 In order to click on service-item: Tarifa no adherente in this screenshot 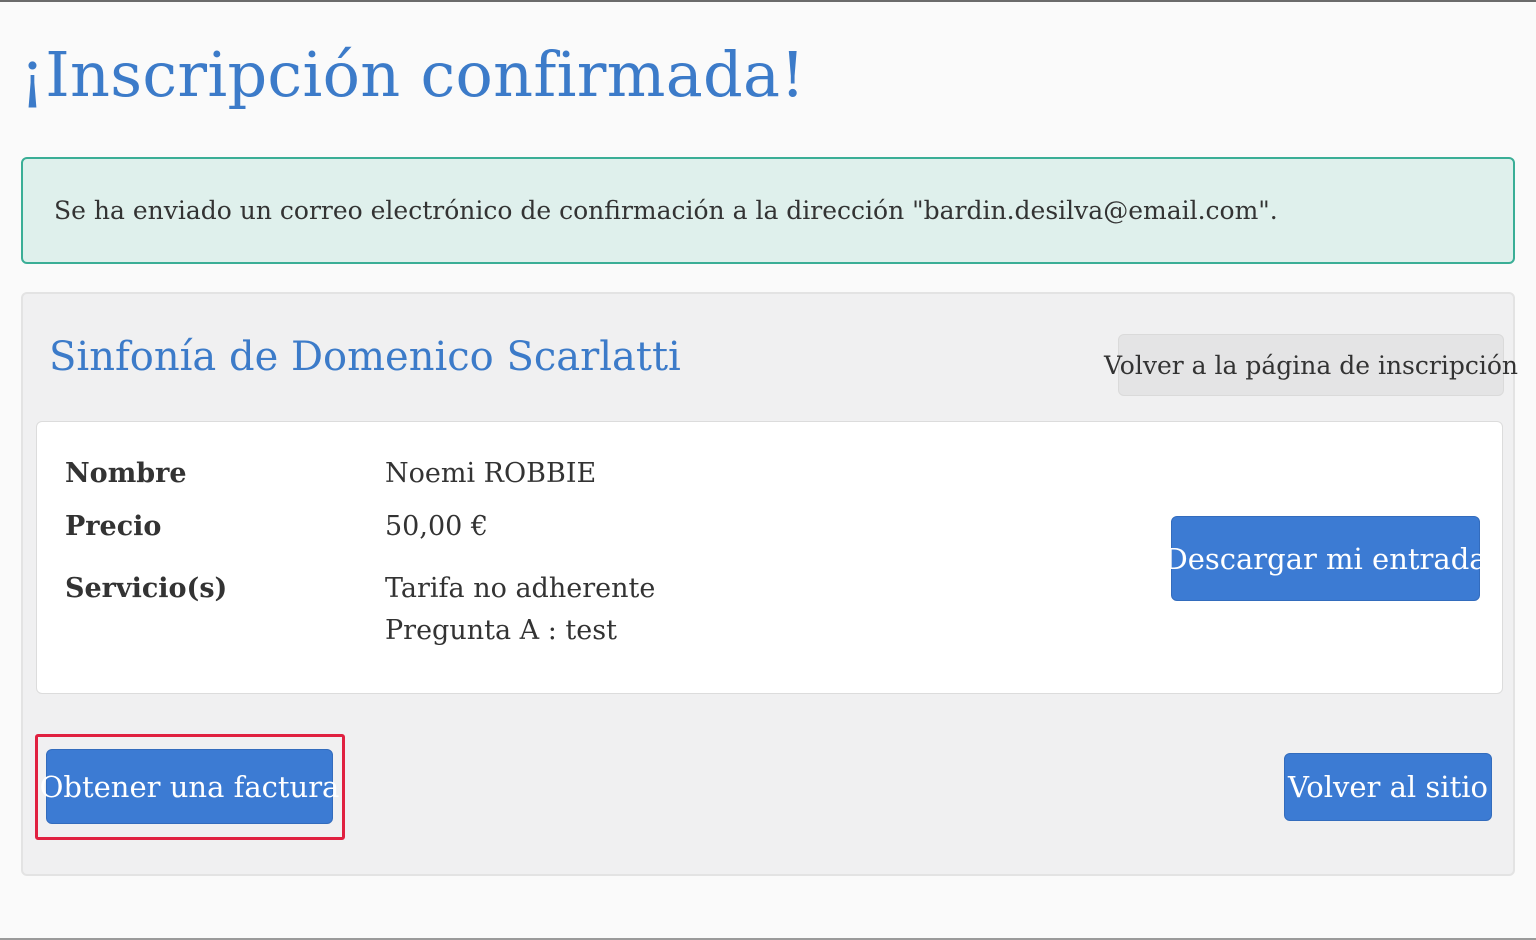, I will do `click(520, 588)`.